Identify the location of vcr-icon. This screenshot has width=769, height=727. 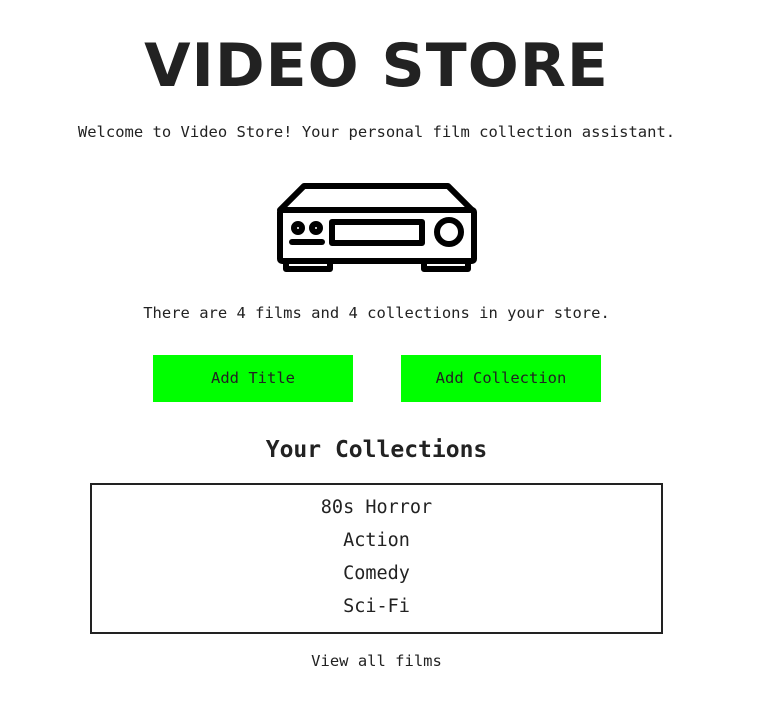
(377, 227).